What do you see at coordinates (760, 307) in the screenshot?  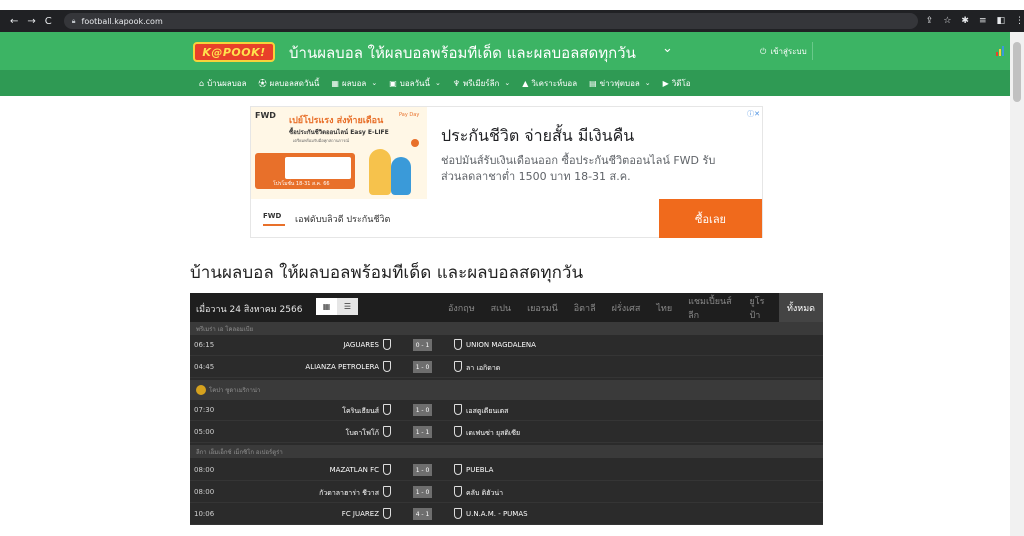 I see `tab-league: ยูโรป้า` at bounding box center [760, 307].